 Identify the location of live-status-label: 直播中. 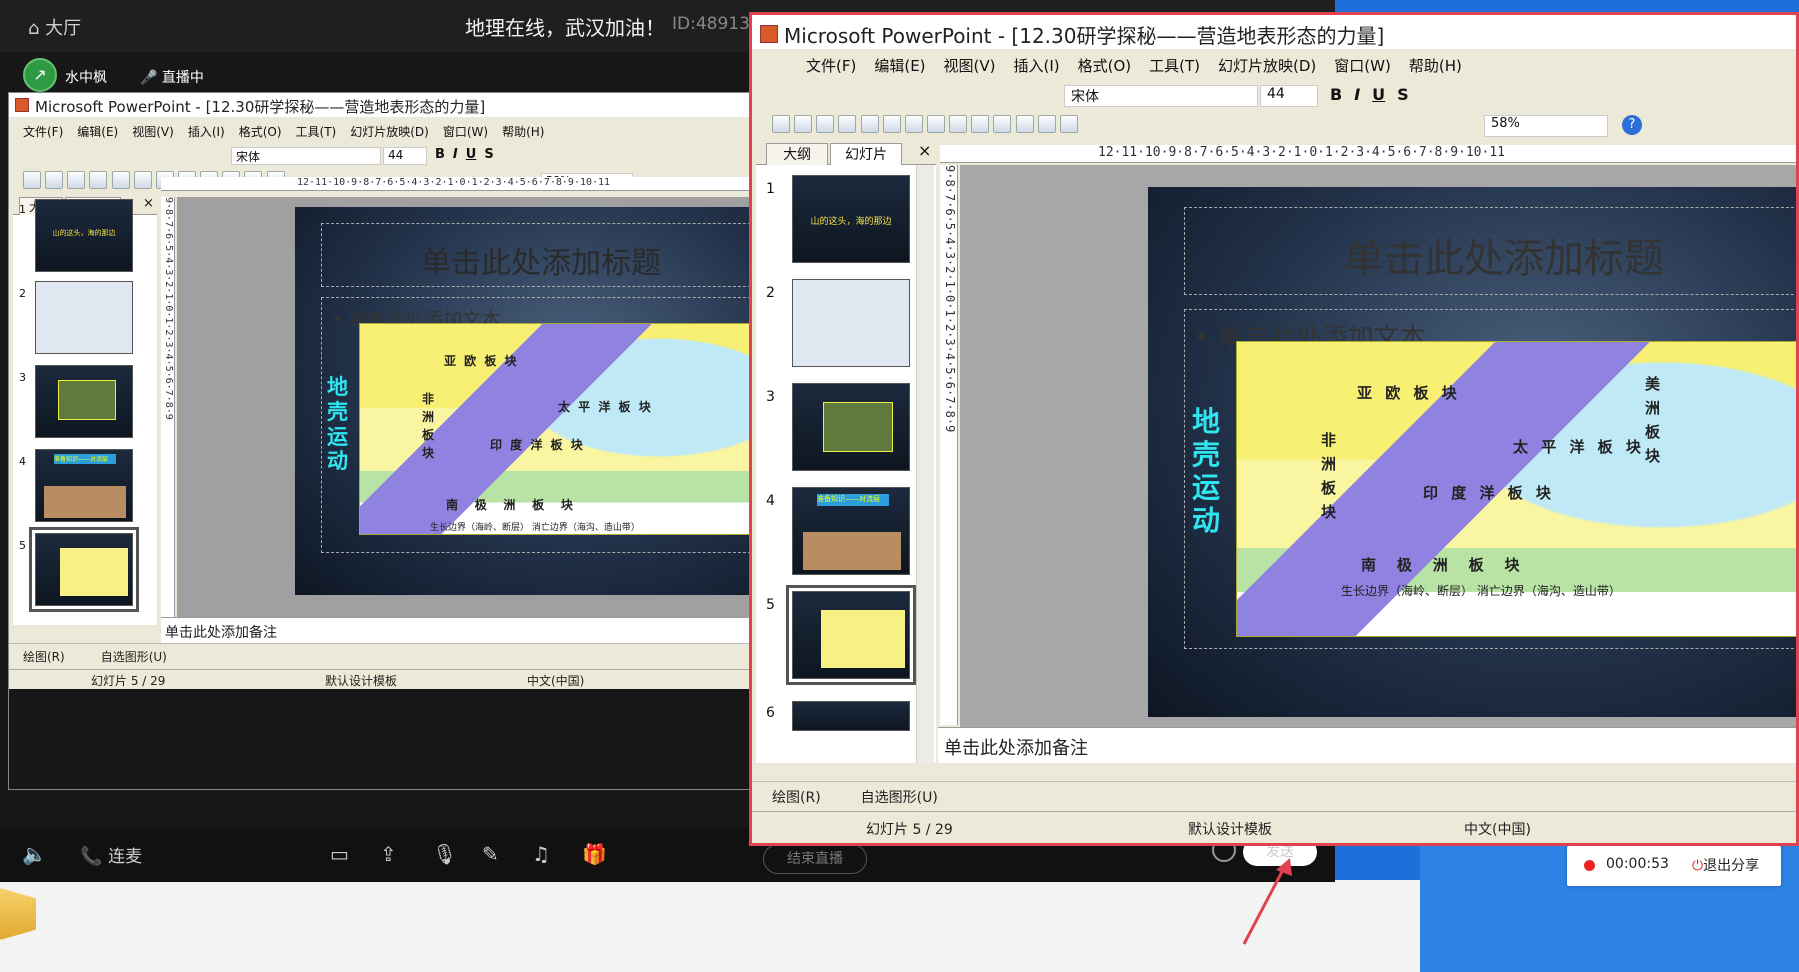
(182, 78).